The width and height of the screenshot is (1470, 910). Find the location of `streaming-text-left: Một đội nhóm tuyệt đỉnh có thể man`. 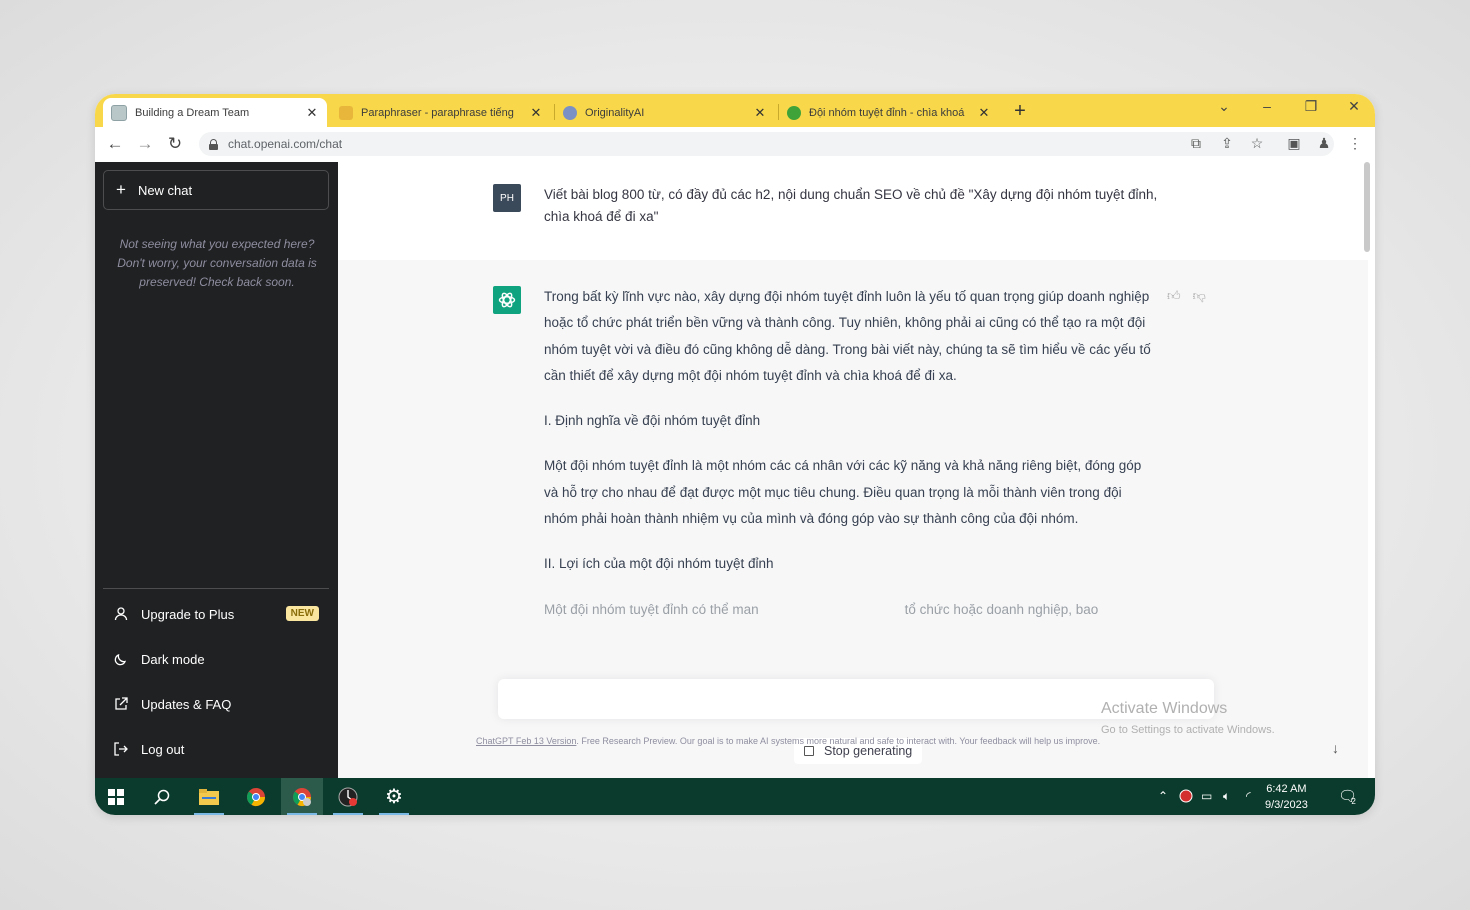

streaming-text-left: Một đội nhóm tuyệt đỉnh có thể man is located at coordinates (651, 609).